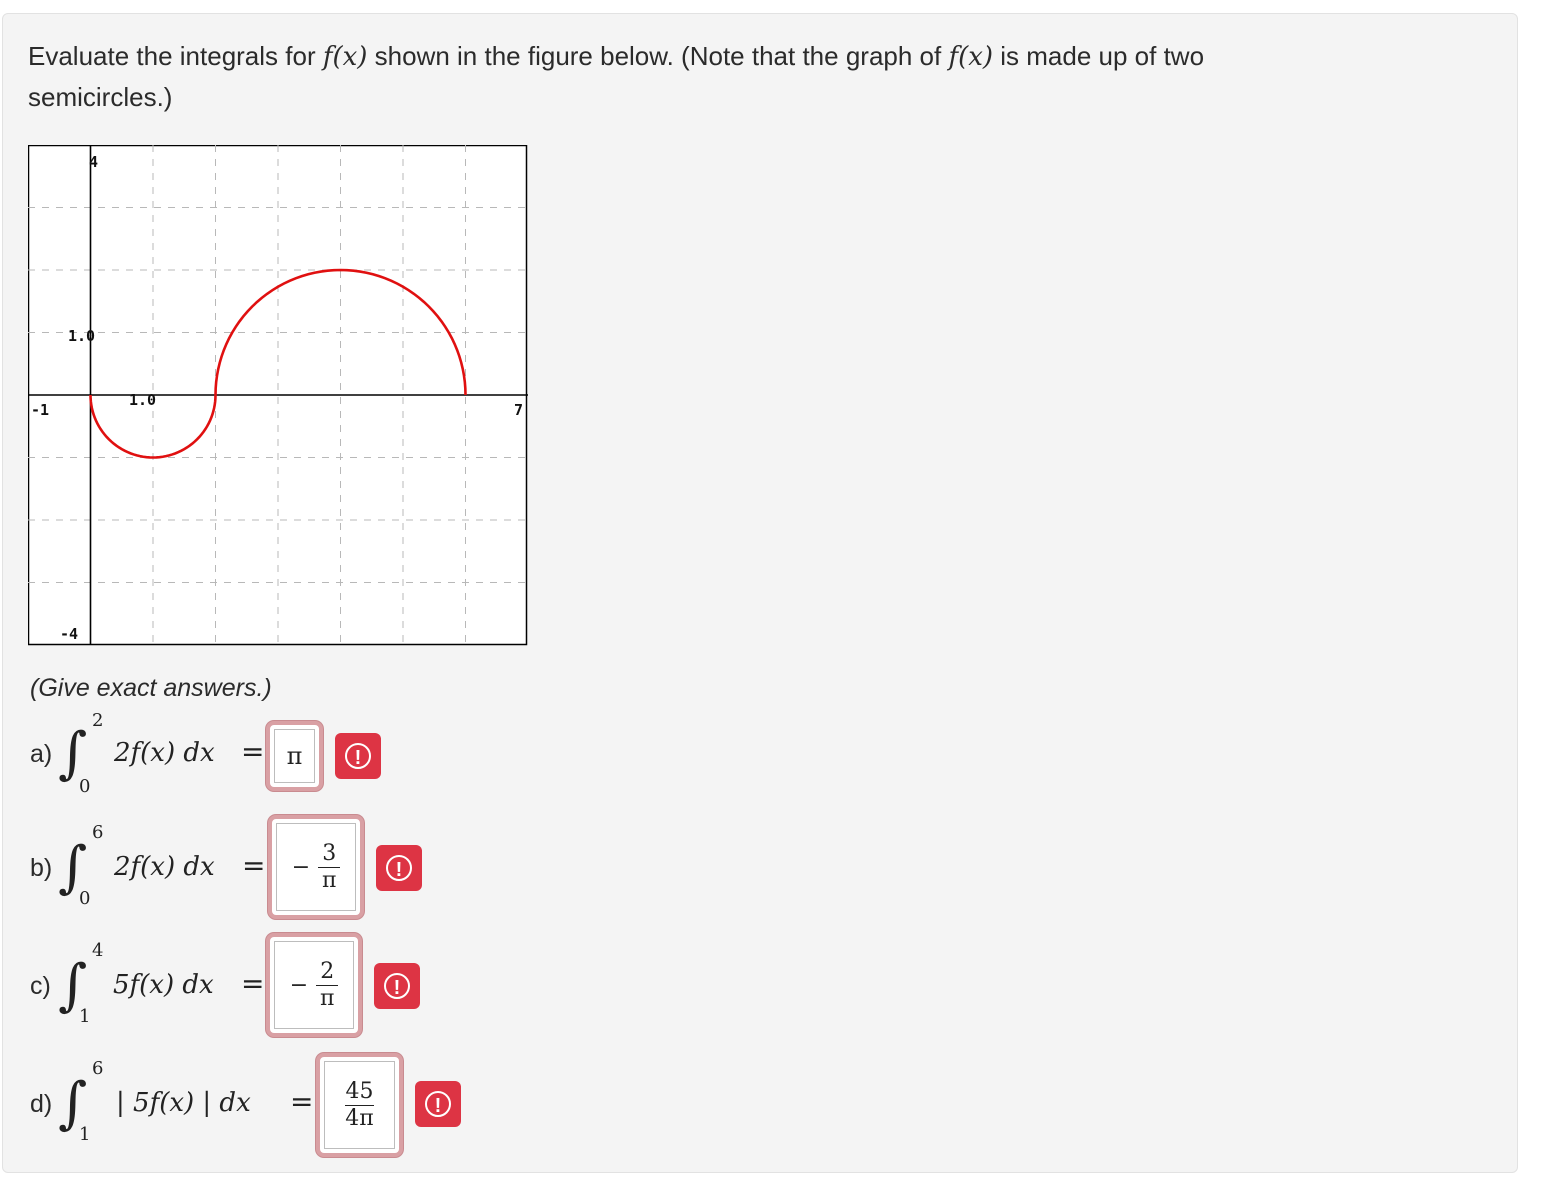 The width and height of the screenshot is (1545, 1188). What do you see at coordinates (253, 983) in the screenshot?
I see `equals-c: =` at bounding box center [253, 983].